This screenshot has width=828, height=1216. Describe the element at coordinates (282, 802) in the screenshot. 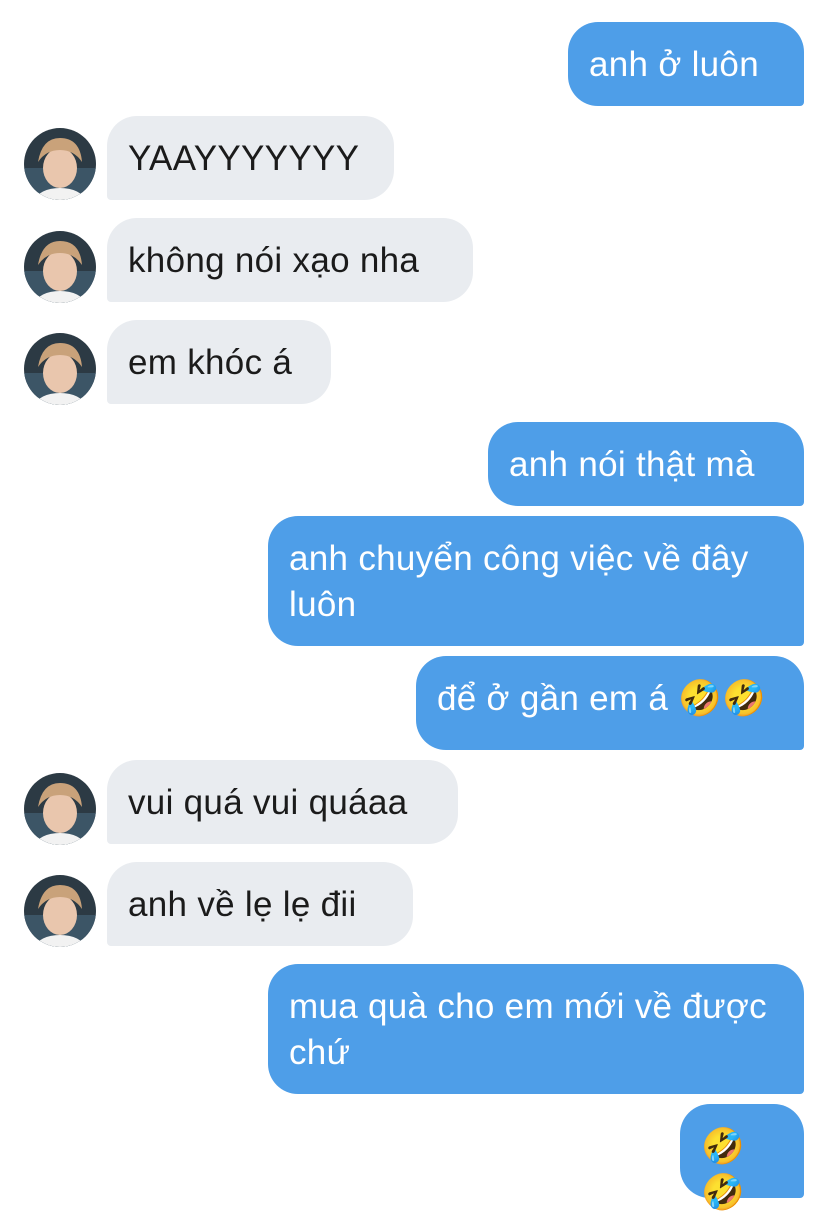

I see `incoming-message: vui quá vui quáaa` at that location.